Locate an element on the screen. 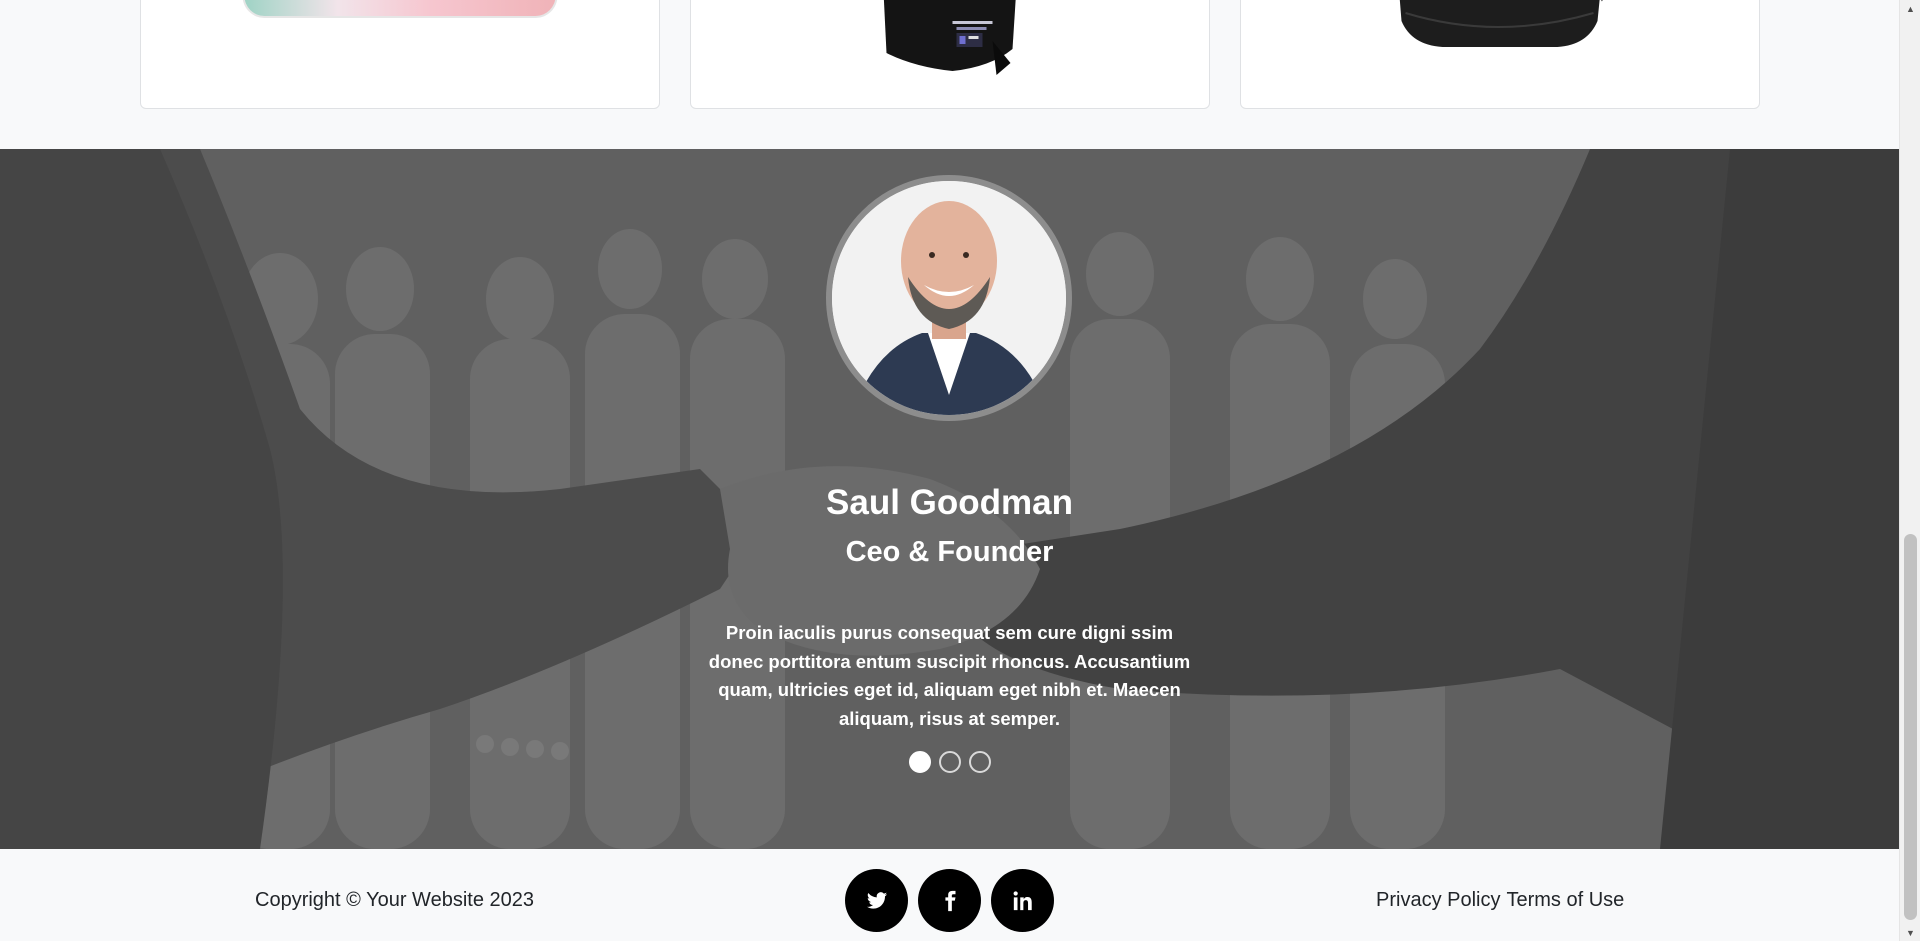 Image resolution: width=1920 pixels, height=941 pixels. avatar is located at coordinates (949, 298).